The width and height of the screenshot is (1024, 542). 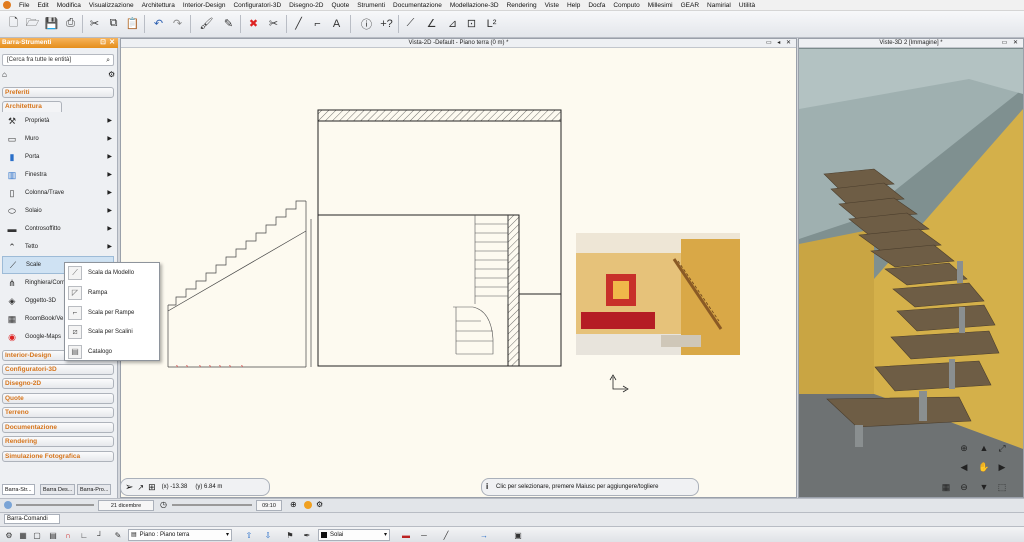 What do you see at coordinates (253, 23) in the screenshot?
I see `delete-icon: ✖` at bounding box center [253, 23].